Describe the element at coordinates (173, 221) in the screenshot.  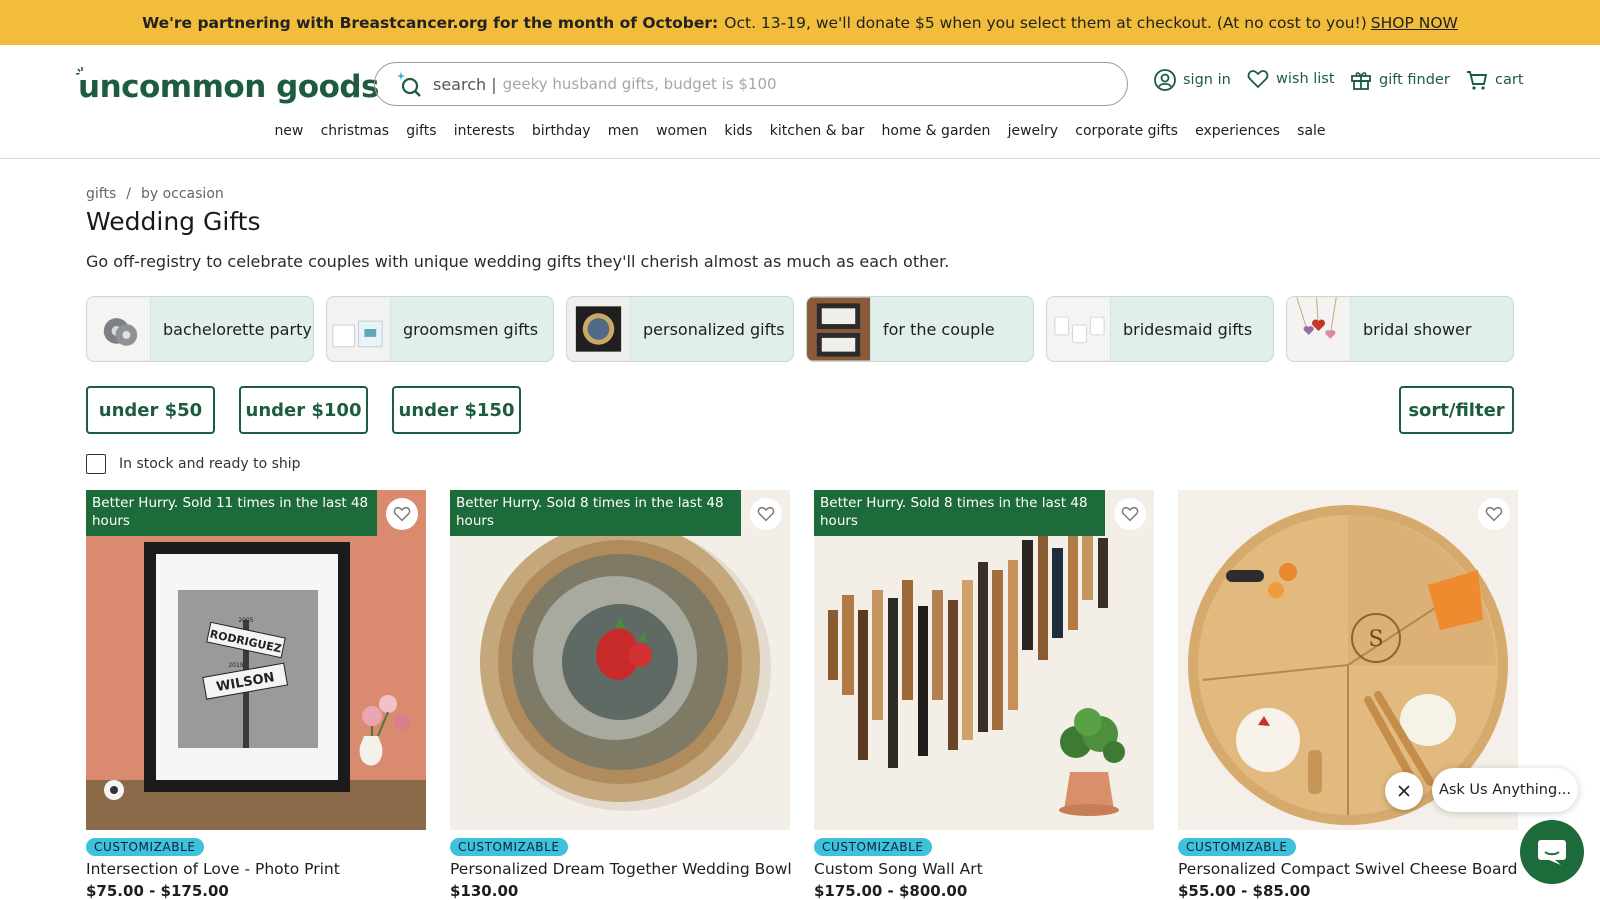
I see `page-title: Wedding Gifts` at that location.